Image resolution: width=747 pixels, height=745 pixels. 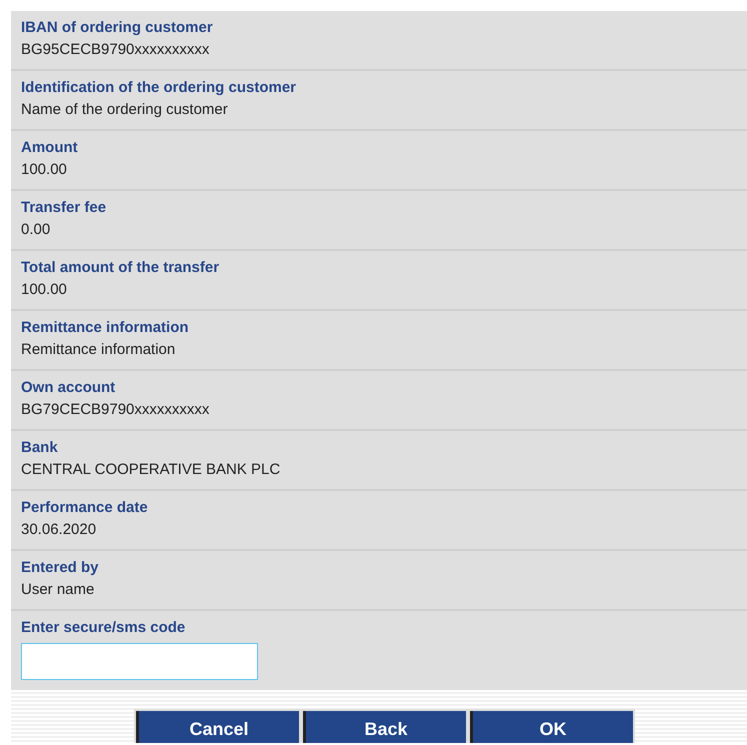 What do you see at coordinates (139, 661) in the screenshot?
I see `code-input-field` at bounding box center [139, 661].